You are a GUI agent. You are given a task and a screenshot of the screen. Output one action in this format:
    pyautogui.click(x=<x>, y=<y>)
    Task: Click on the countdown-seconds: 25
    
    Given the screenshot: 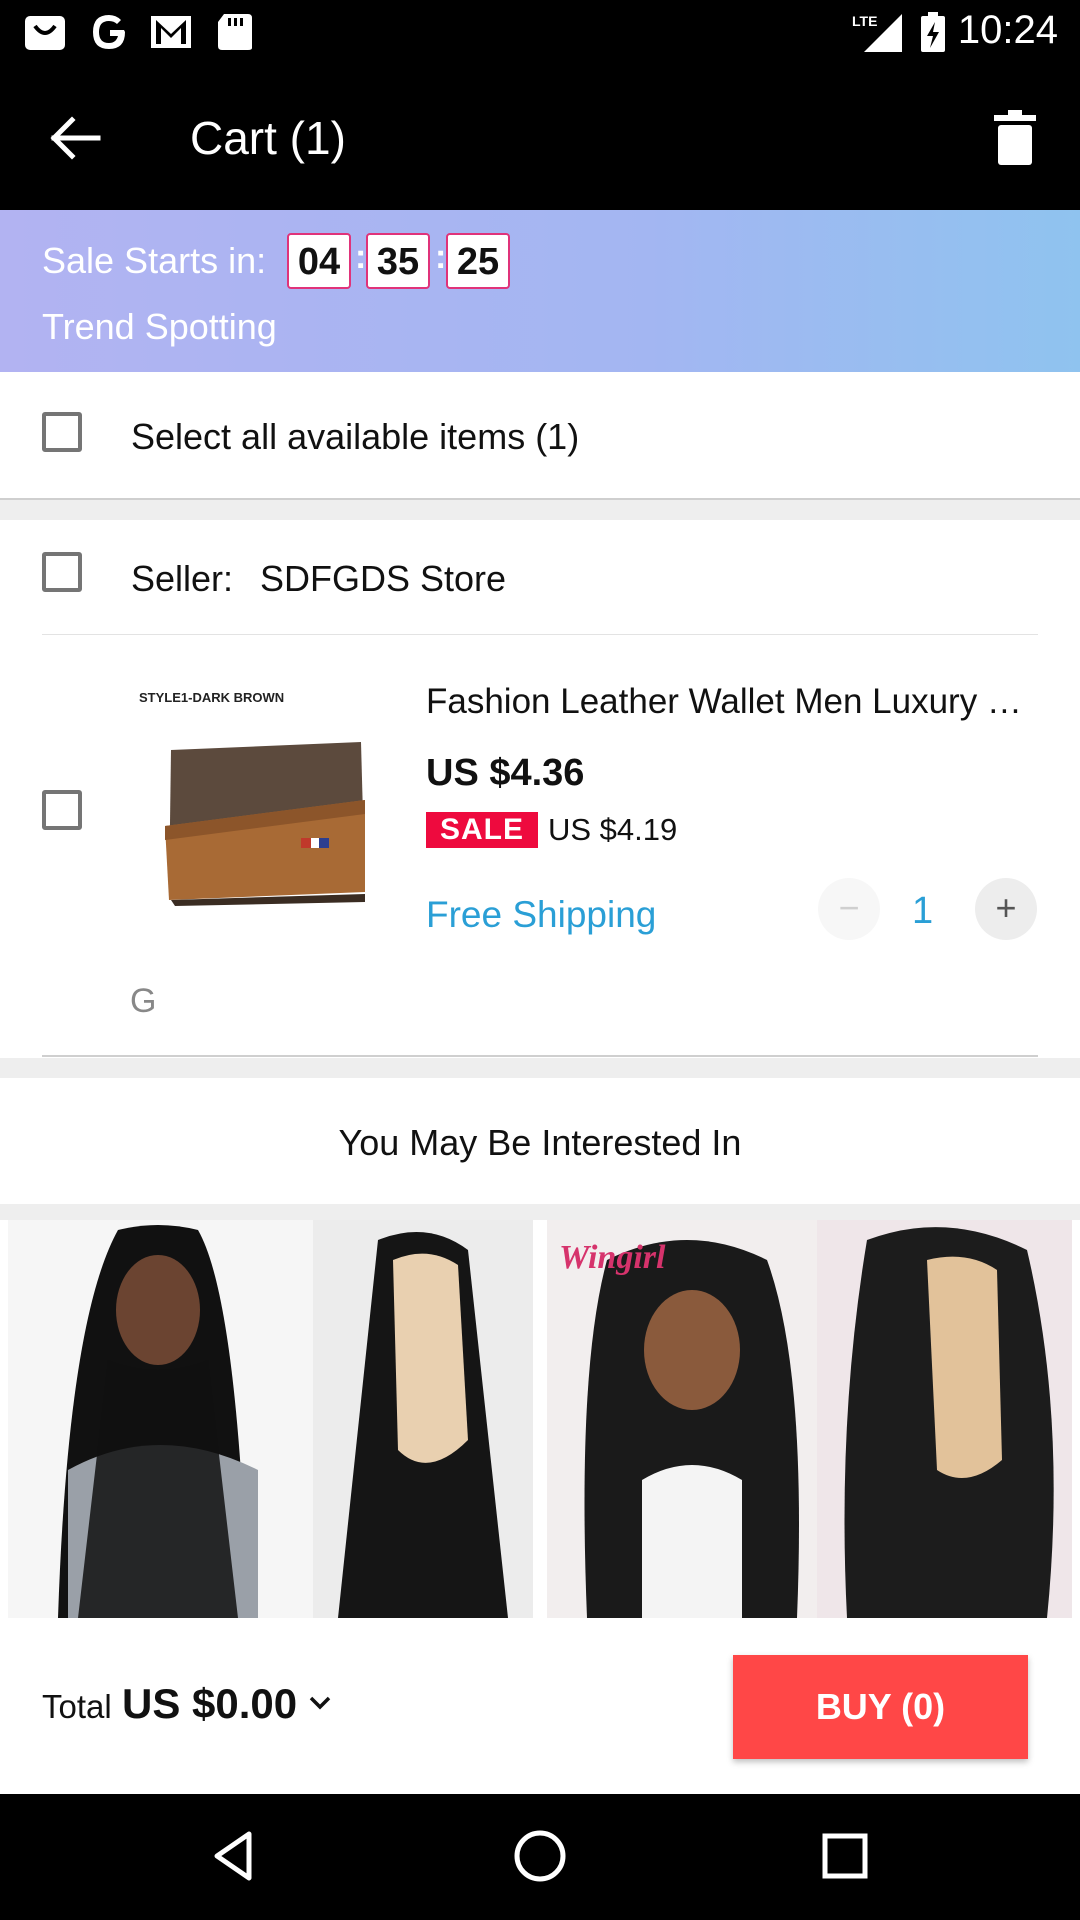 What is the action you would take?
    pyautogui.click(x=478, y=261)
    